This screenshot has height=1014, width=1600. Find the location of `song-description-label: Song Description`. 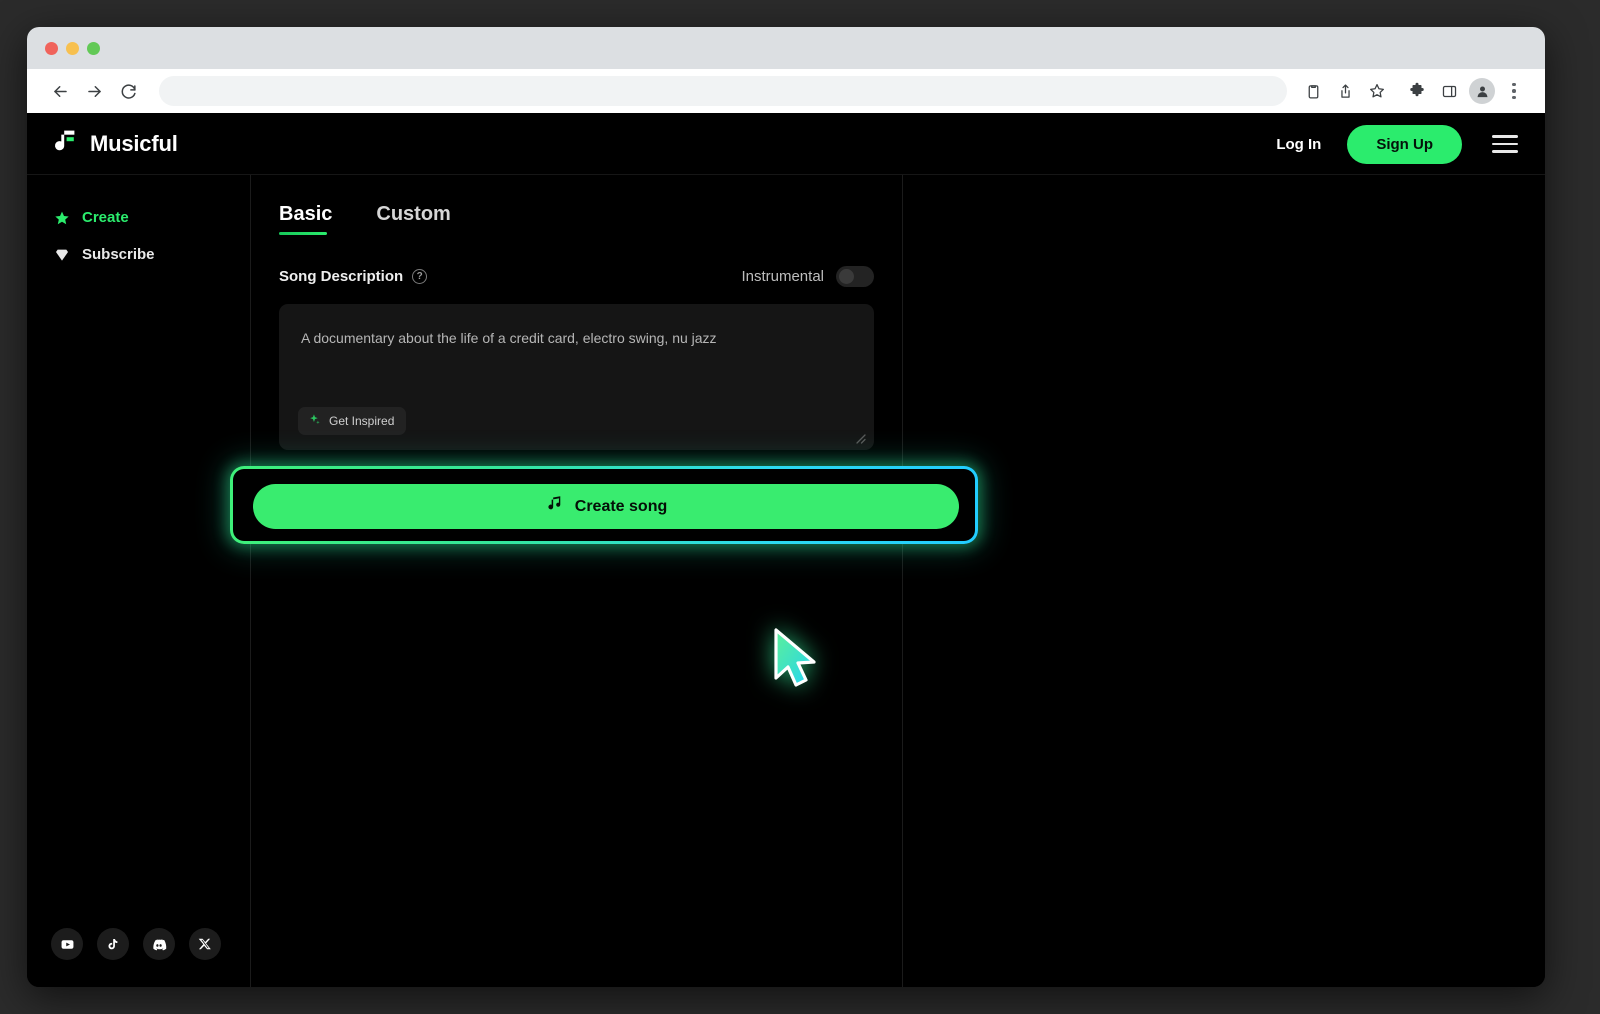

song-description-label: Song Description is located at coordinates (341, 276).